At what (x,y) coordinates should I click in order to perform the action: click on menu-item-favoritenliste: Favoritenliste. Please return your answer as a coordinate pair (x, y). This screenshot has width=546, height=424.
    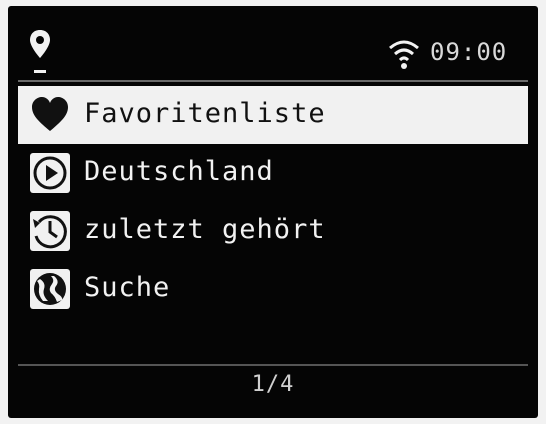
    Looking at the image, I should click on (273, 115).